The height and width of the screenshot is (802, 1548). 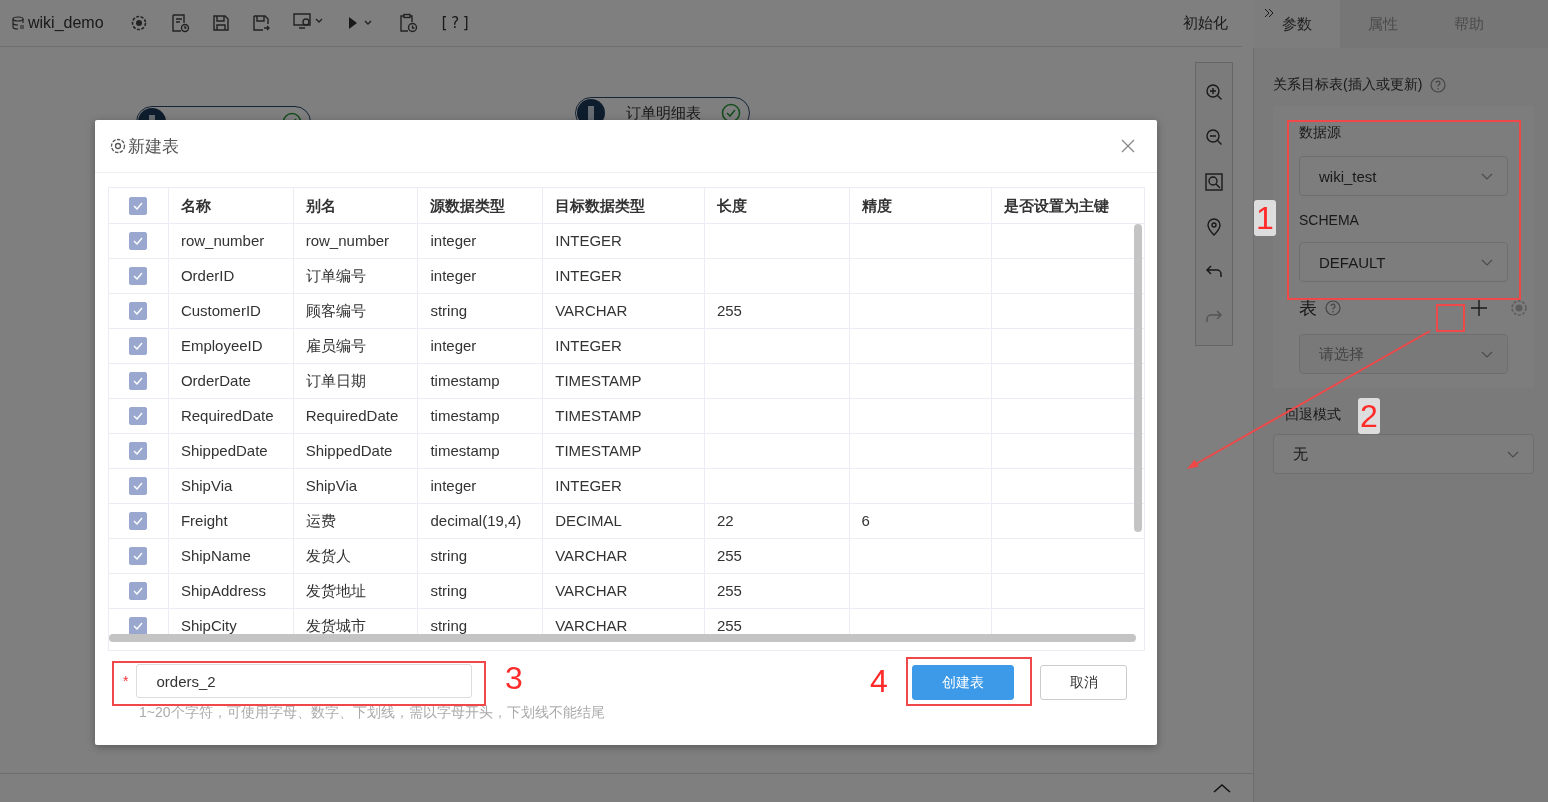 I want to click on hint-text: 1~20个字符，可使用字母、数字、下划线，需以字母开头，下划线不能结尾, so click(x=372, y=713).